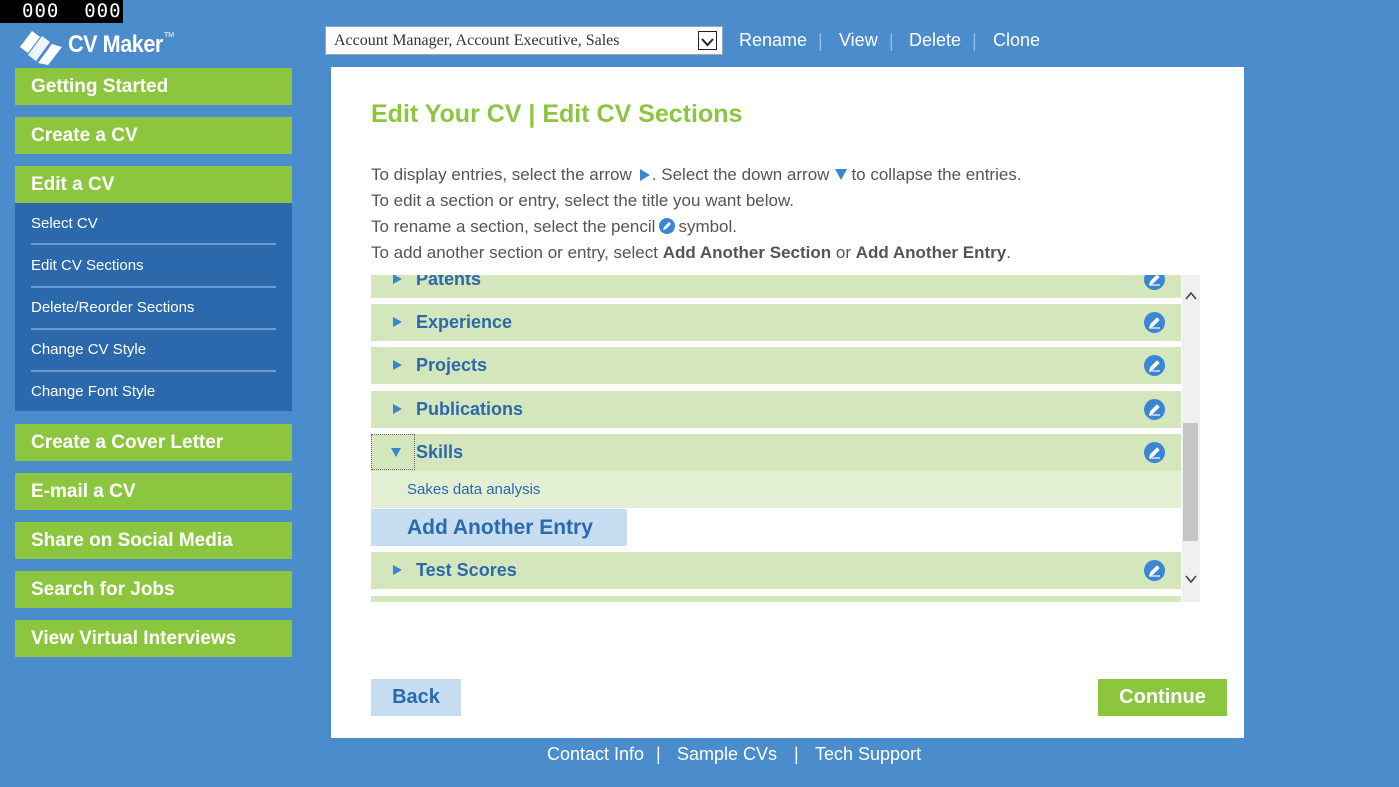  What do you see at coordinates (451, 365) in the screenshot?
I see `section-title: Projects` at bounding box center [451, 365].